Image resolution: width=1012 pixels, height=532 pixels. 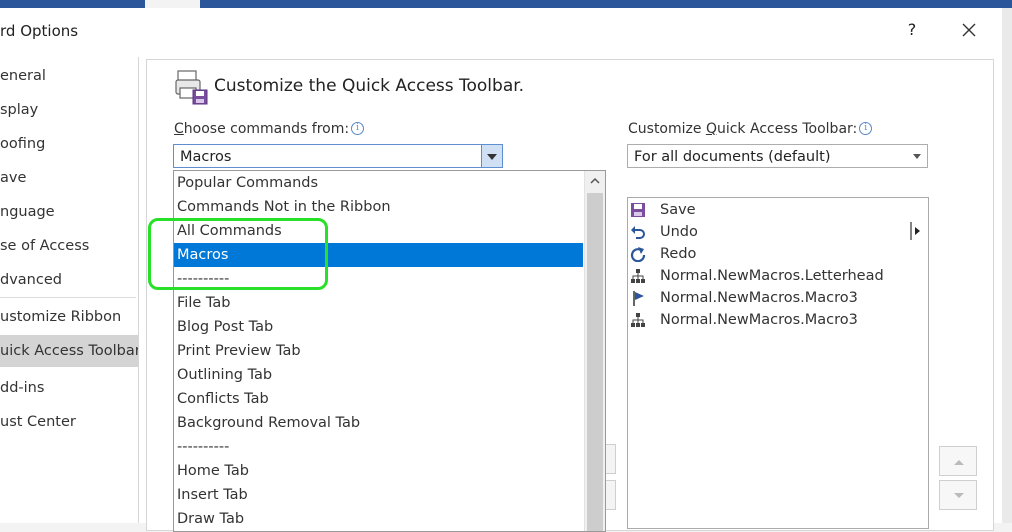 What do you see at coordinates (638, 254) in the screenshot?
I see `redo-icon` at bounding box center [638, 254].